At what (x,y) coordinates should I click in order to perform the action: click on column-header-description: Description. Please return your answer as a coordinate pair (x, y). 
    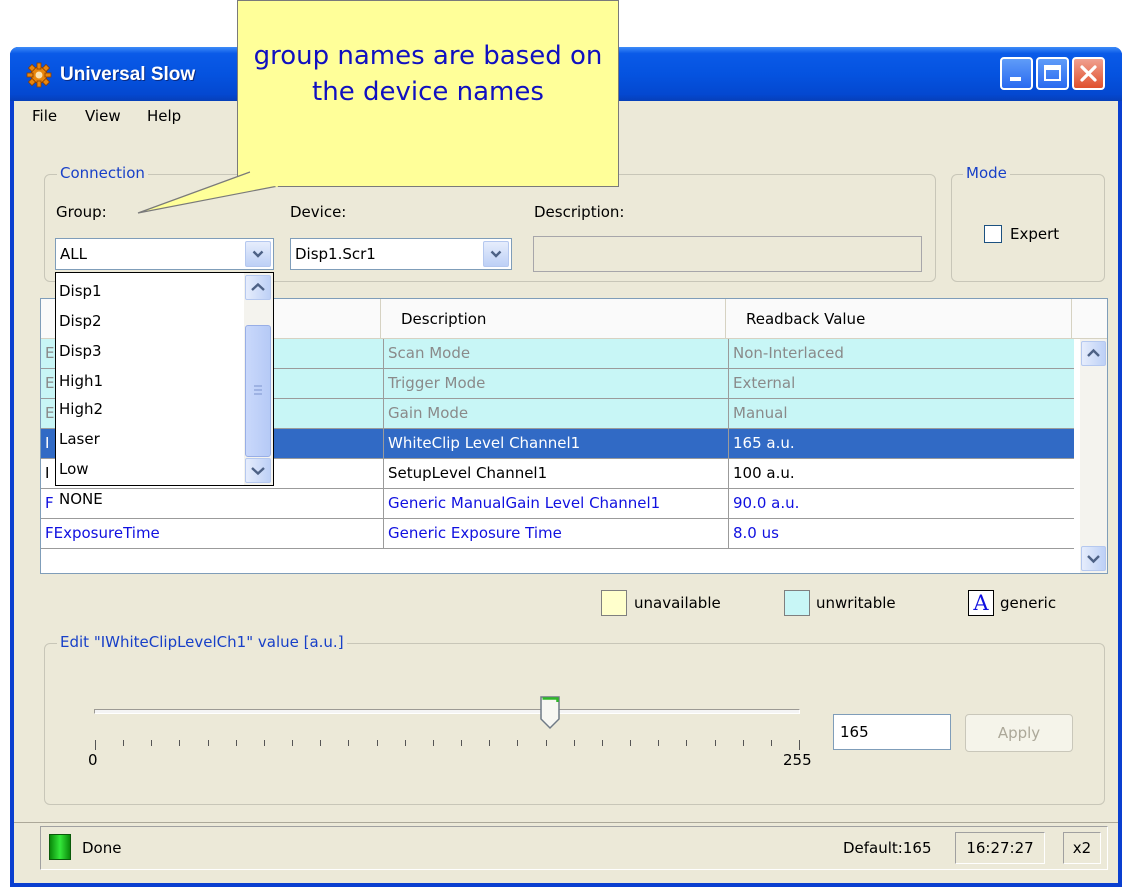
    Looking at the image, I should click on (553, 319).